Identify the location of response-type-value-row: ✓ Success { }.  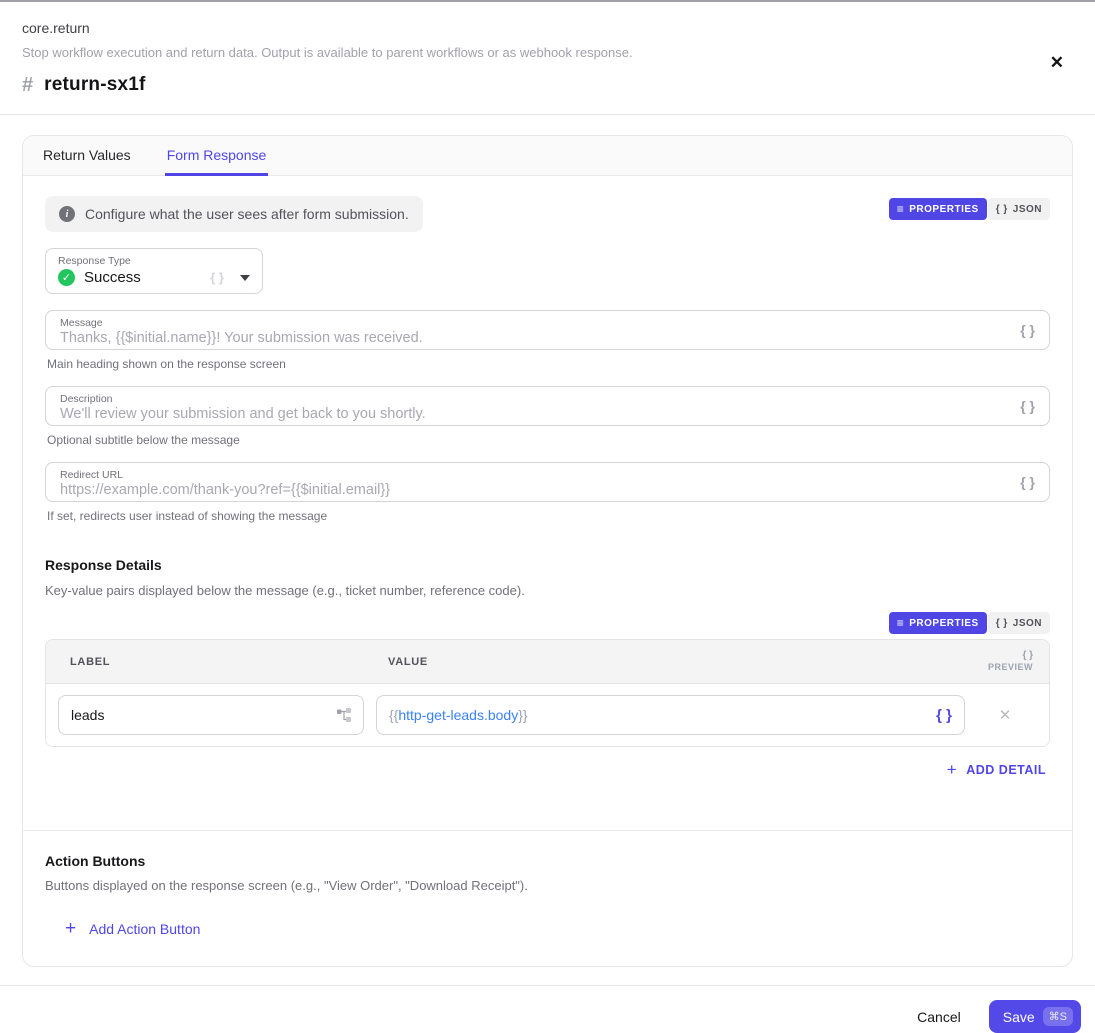
(154, 277).